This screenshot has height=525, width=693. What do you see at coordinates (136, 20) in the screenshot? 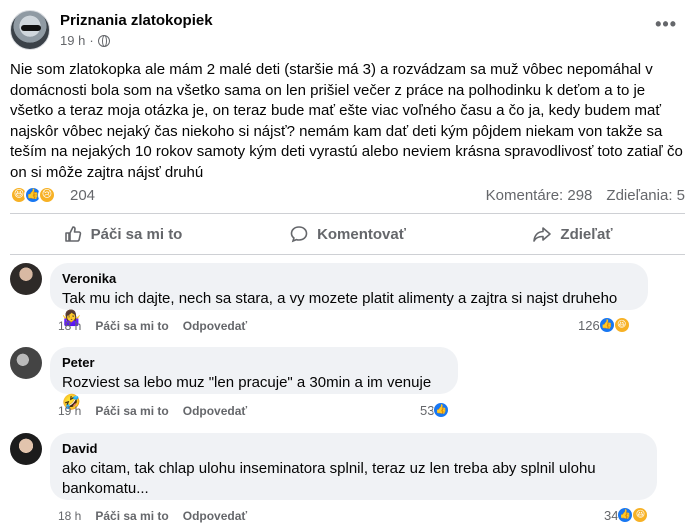
I see `page-name: Priznania zlatokopiek` at bounding box center [136, 20].